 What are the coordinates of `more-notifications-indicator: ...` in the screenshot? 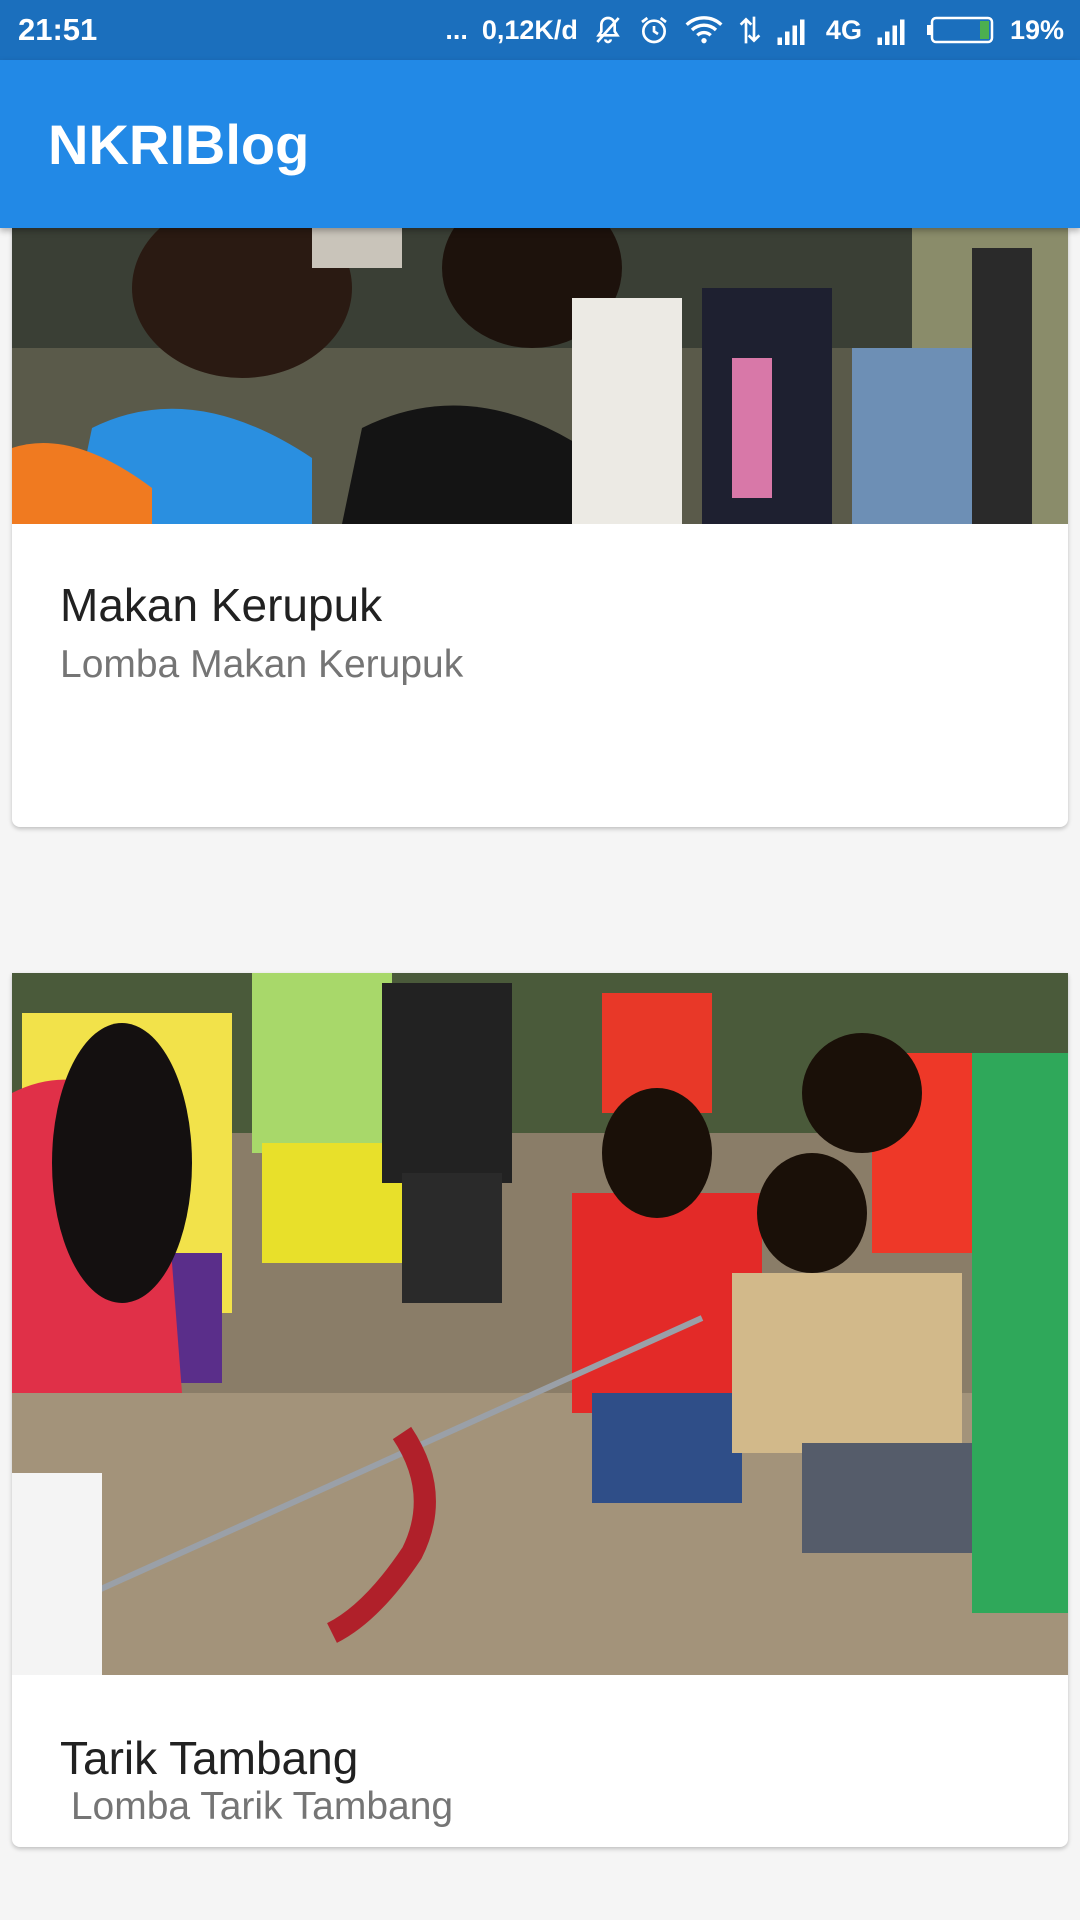 It's located at (456, 29).